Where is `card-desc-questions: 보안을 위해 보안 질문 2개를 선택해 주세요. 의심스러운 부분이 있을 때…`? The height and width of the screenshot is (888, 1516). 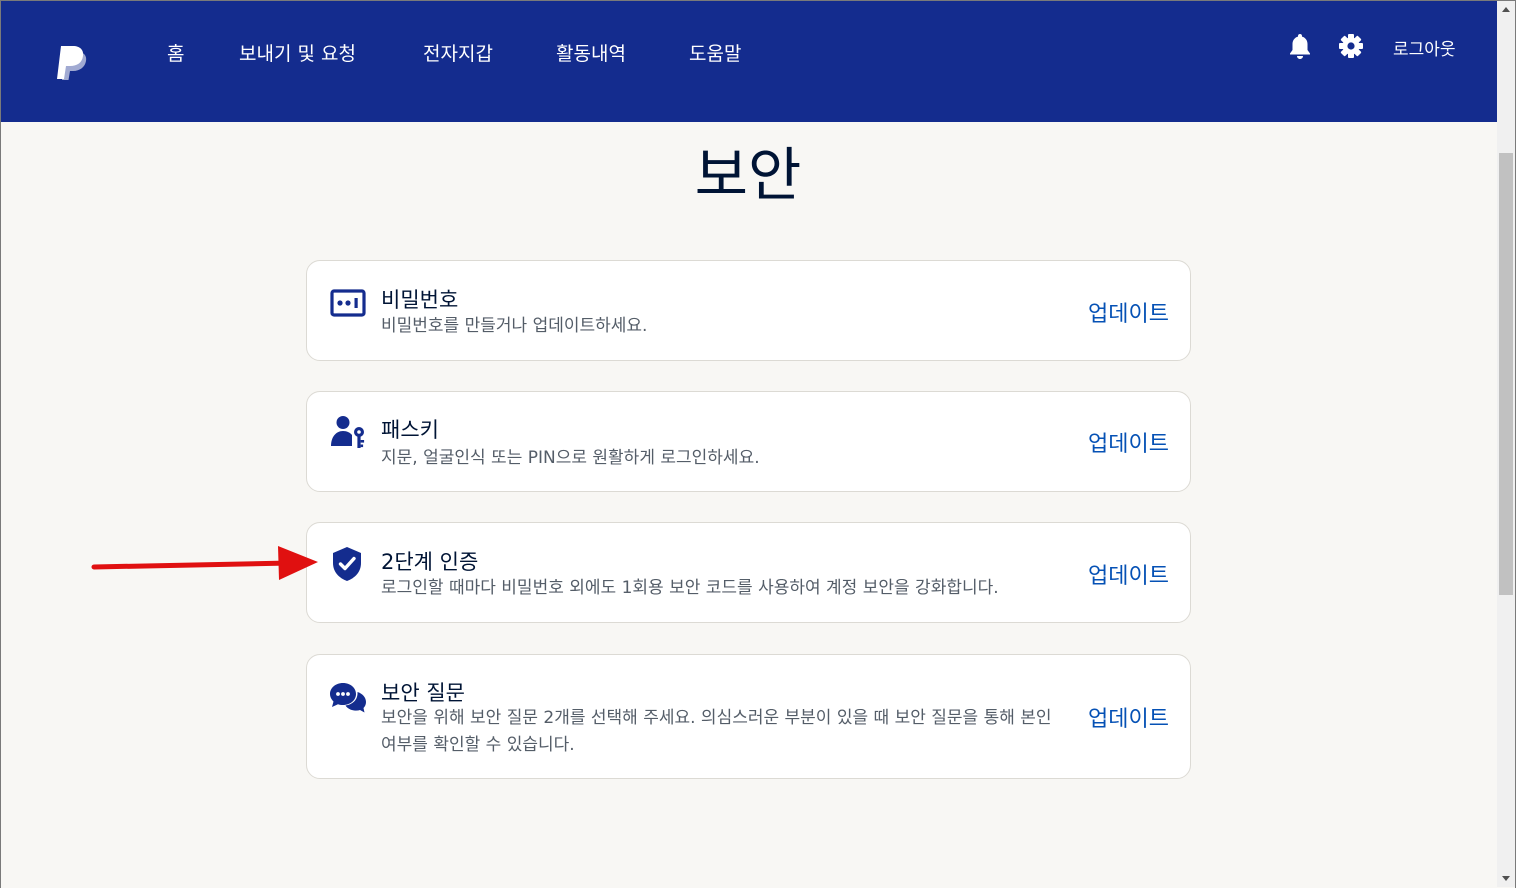
card-desc-questions: 보안을 위해 보안 질문 2개를 선택해 주세요. 의심스러운 부분이 있을 때… is located at coordinates (716, 731).